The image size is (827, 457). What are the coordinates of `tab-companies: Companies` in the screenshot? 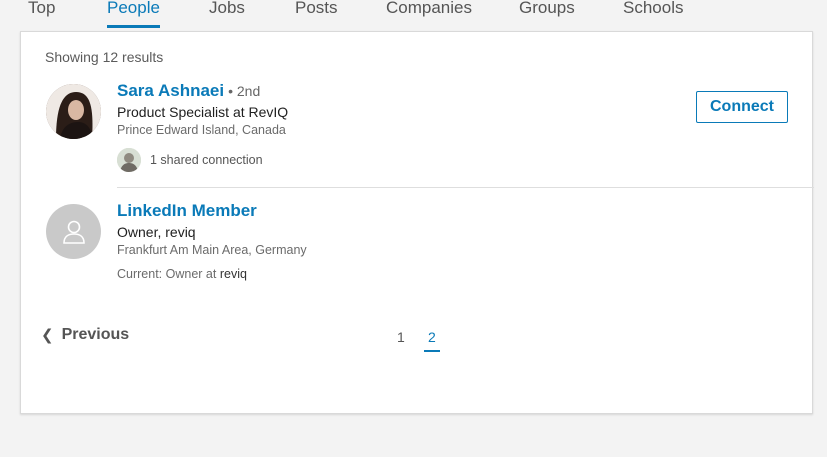 It's located at (429, 15).